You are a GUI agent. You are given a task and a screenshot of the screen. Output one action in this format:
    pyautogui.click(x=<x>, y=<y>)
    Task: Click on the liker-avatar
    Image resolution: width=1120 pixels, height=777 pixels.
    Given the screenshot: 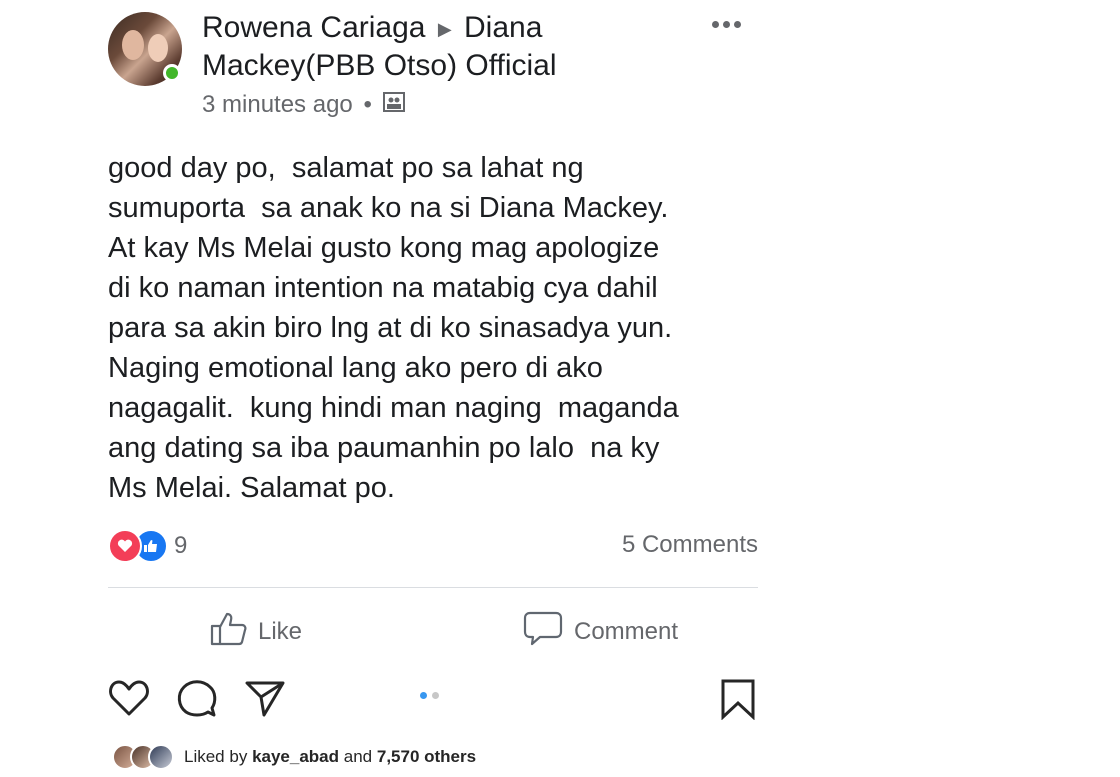 What is the action you would take?
    pyautogui.click(x=161, y=757)
    